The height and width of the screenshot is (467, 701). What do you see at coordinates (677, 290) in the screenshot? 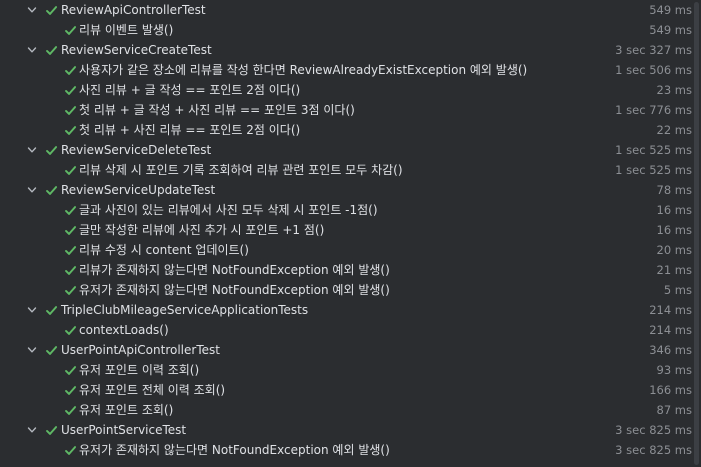
I see `duration-label: 5 ms` at bounding box center [677, 290].